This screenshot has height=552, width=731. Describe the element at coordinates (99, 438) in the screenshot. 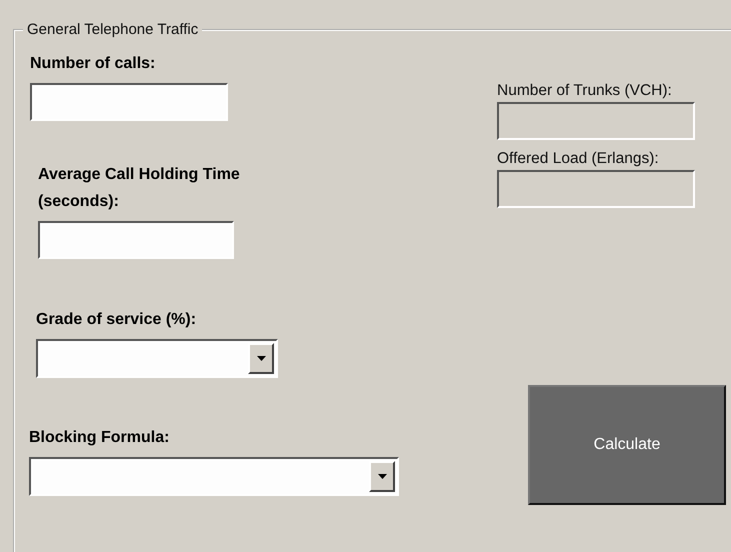

I see `field-label: Blocking Formula:` at that location.